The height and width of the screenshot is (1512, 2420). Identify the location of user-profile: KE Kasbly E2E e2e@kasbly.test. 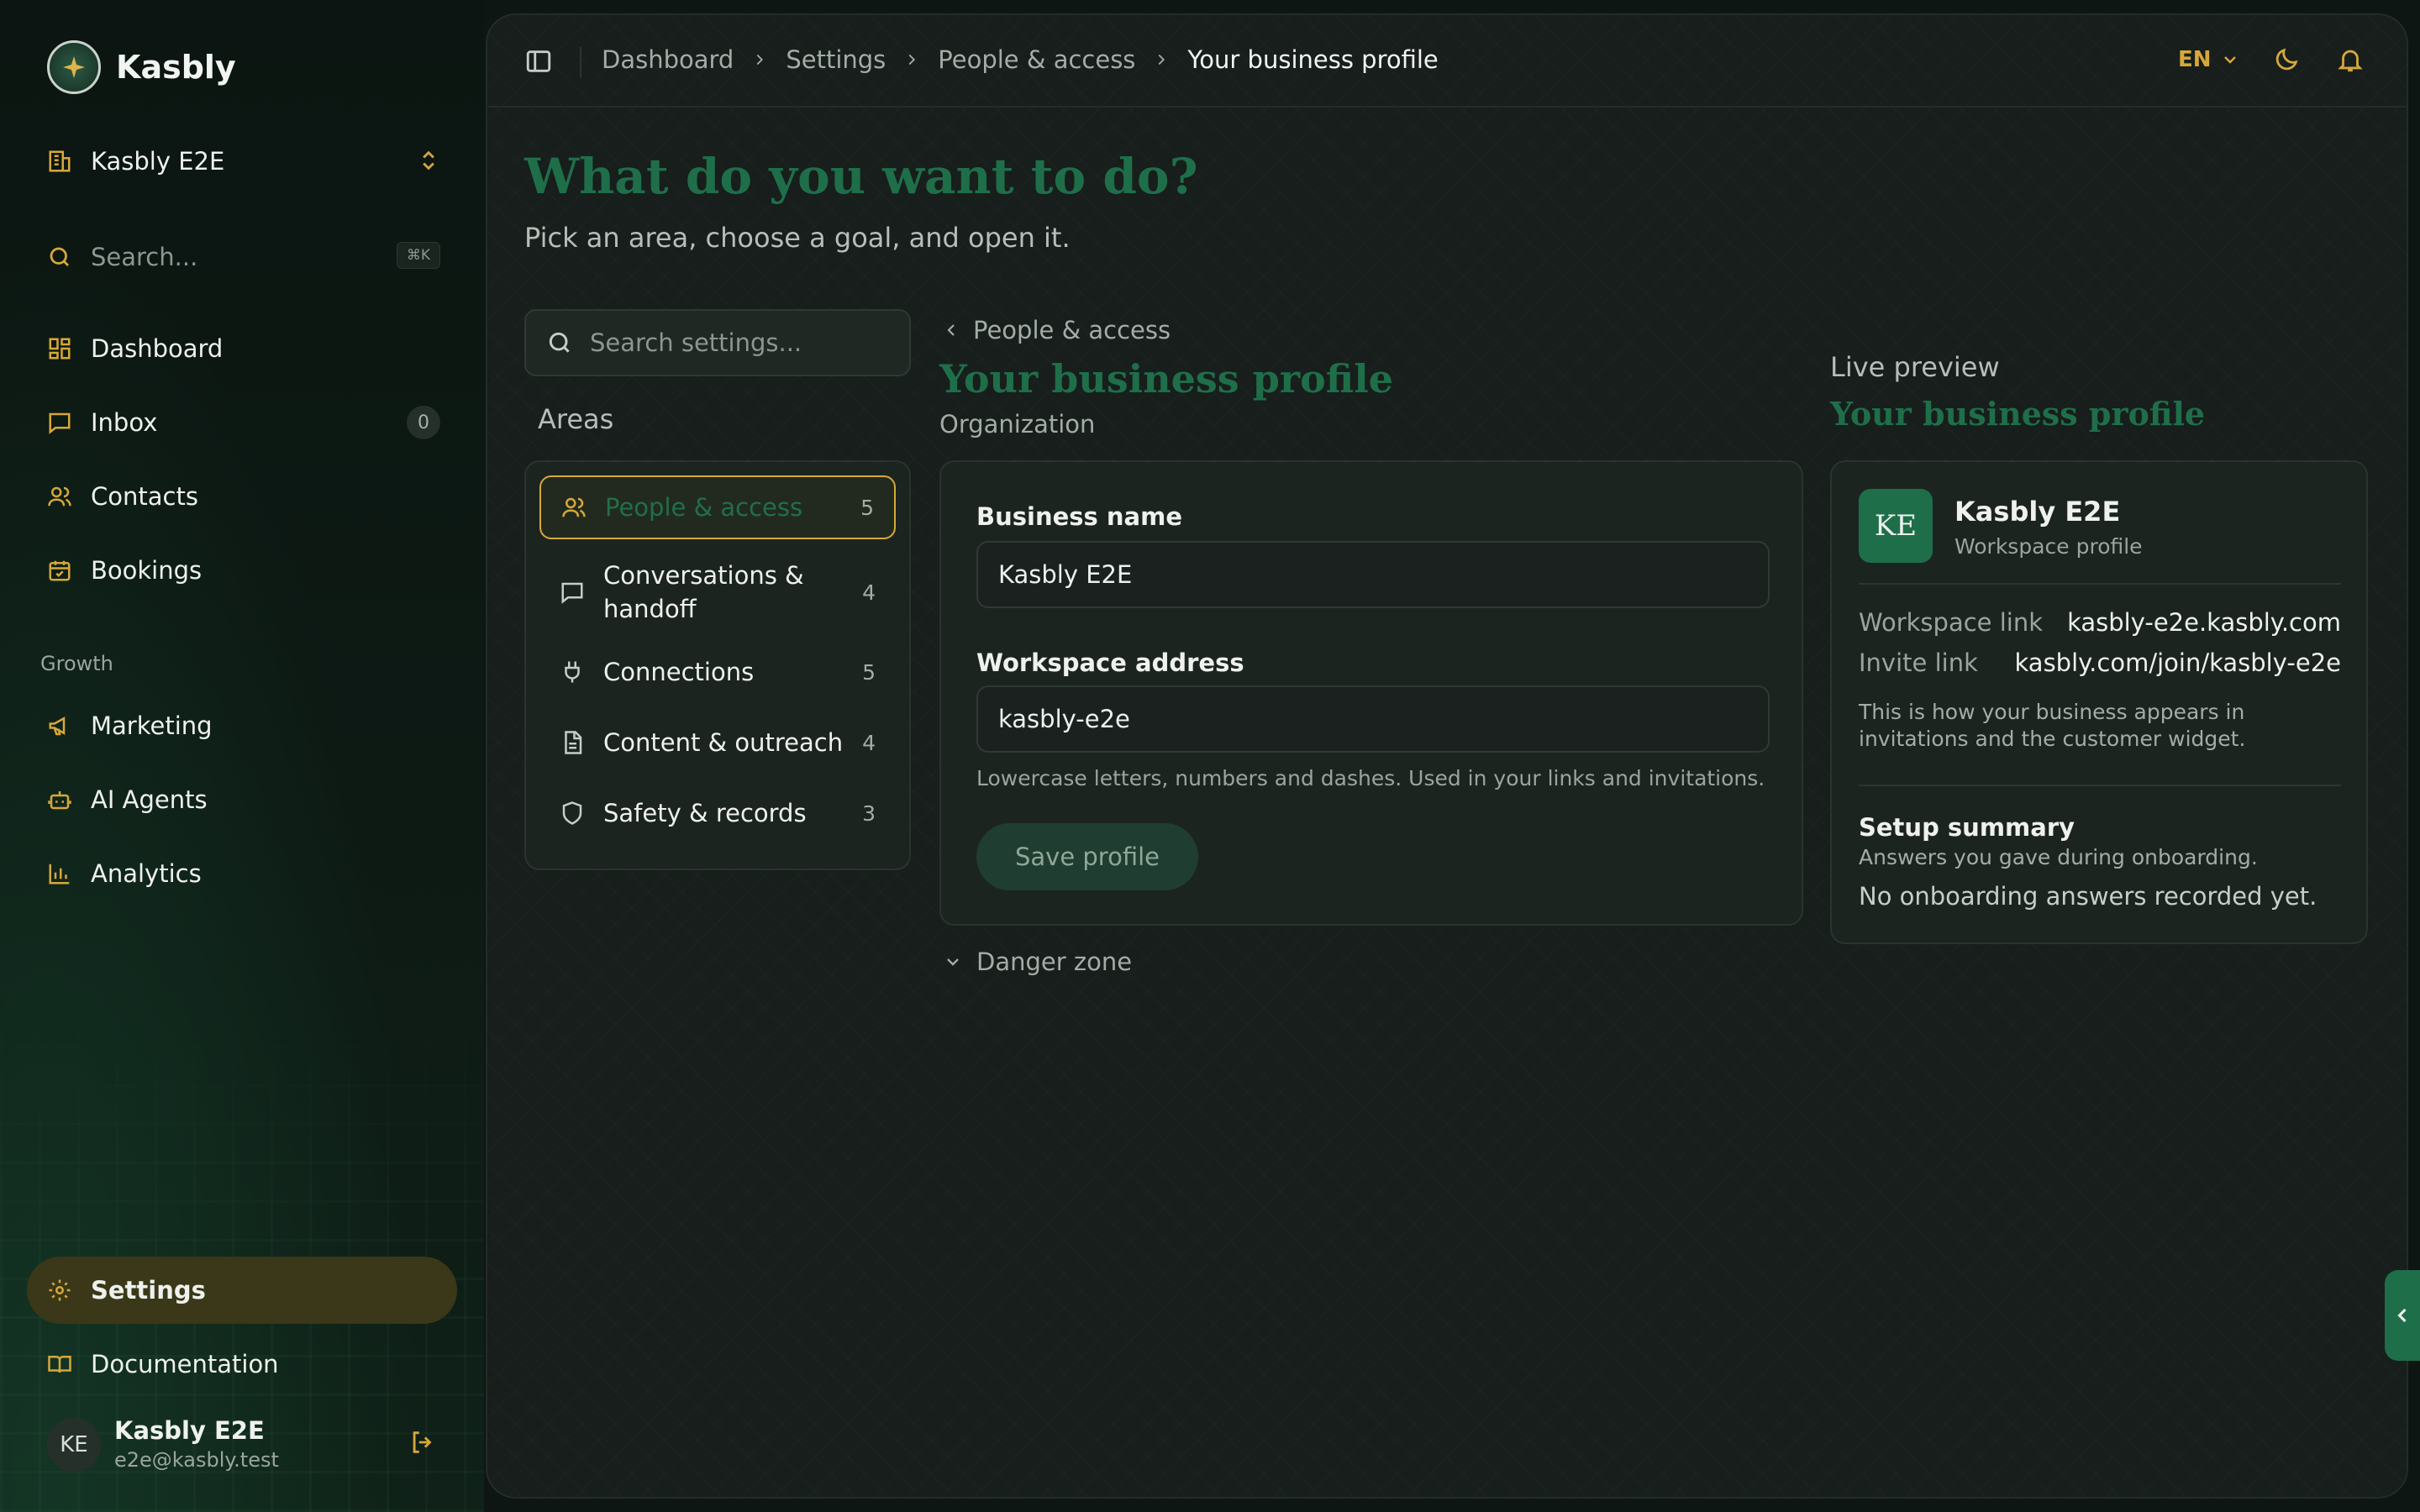
(243, 1445).